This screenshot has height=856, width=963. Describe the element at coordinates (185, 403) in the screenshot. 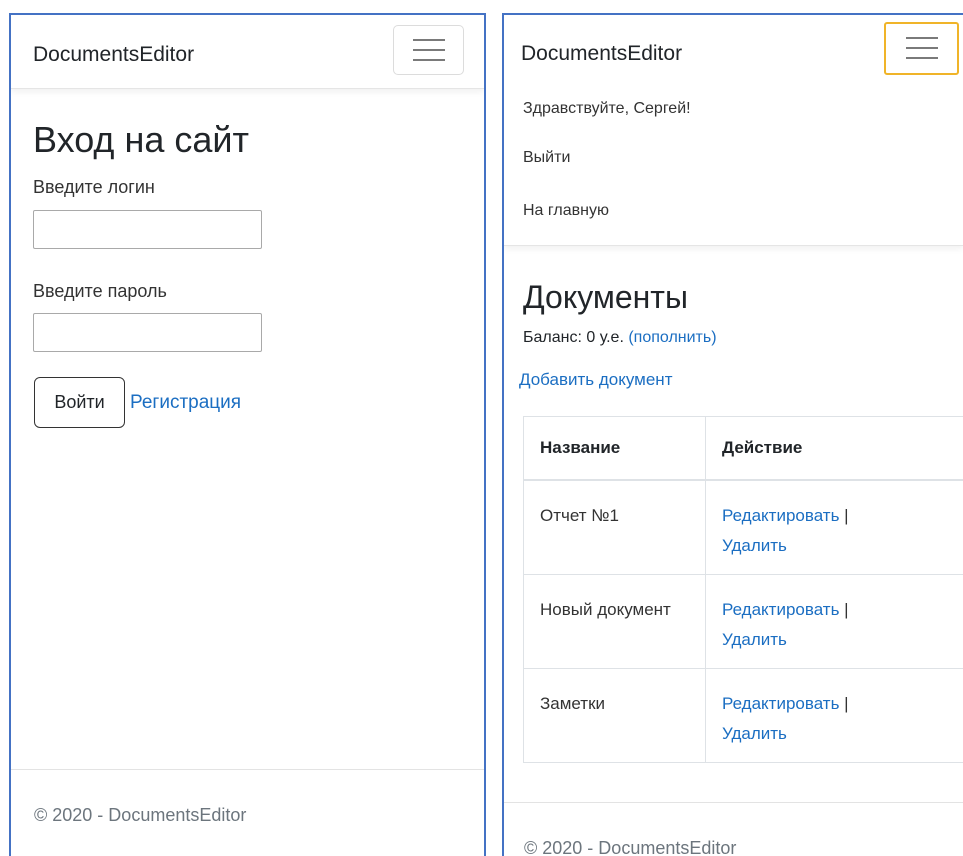

I see `register-link: Регистрация` at that location.